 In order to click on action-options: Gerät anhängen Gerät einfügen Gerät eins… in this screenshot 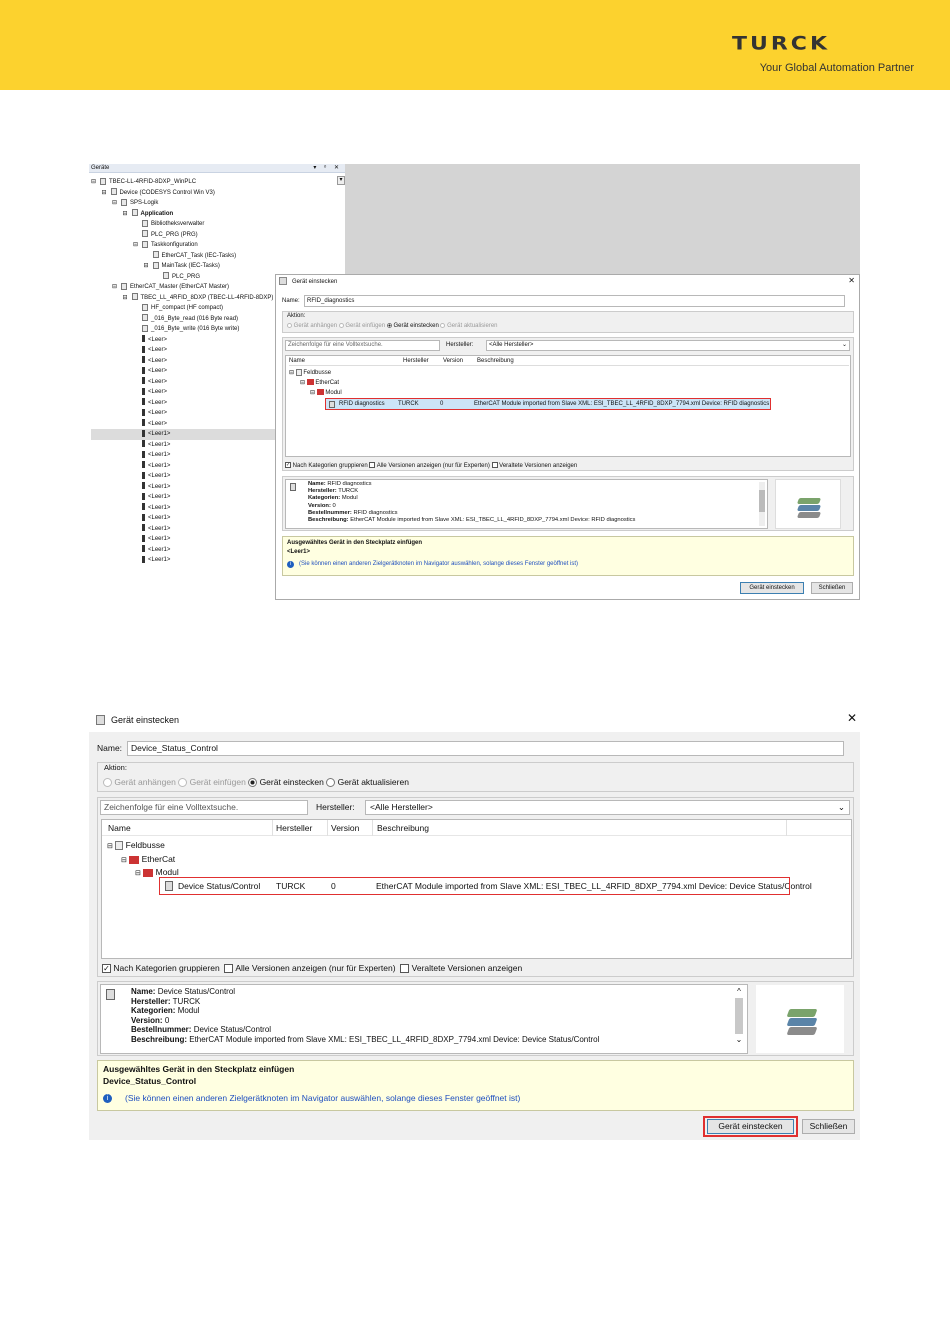, I will do `click(392, 326)`.